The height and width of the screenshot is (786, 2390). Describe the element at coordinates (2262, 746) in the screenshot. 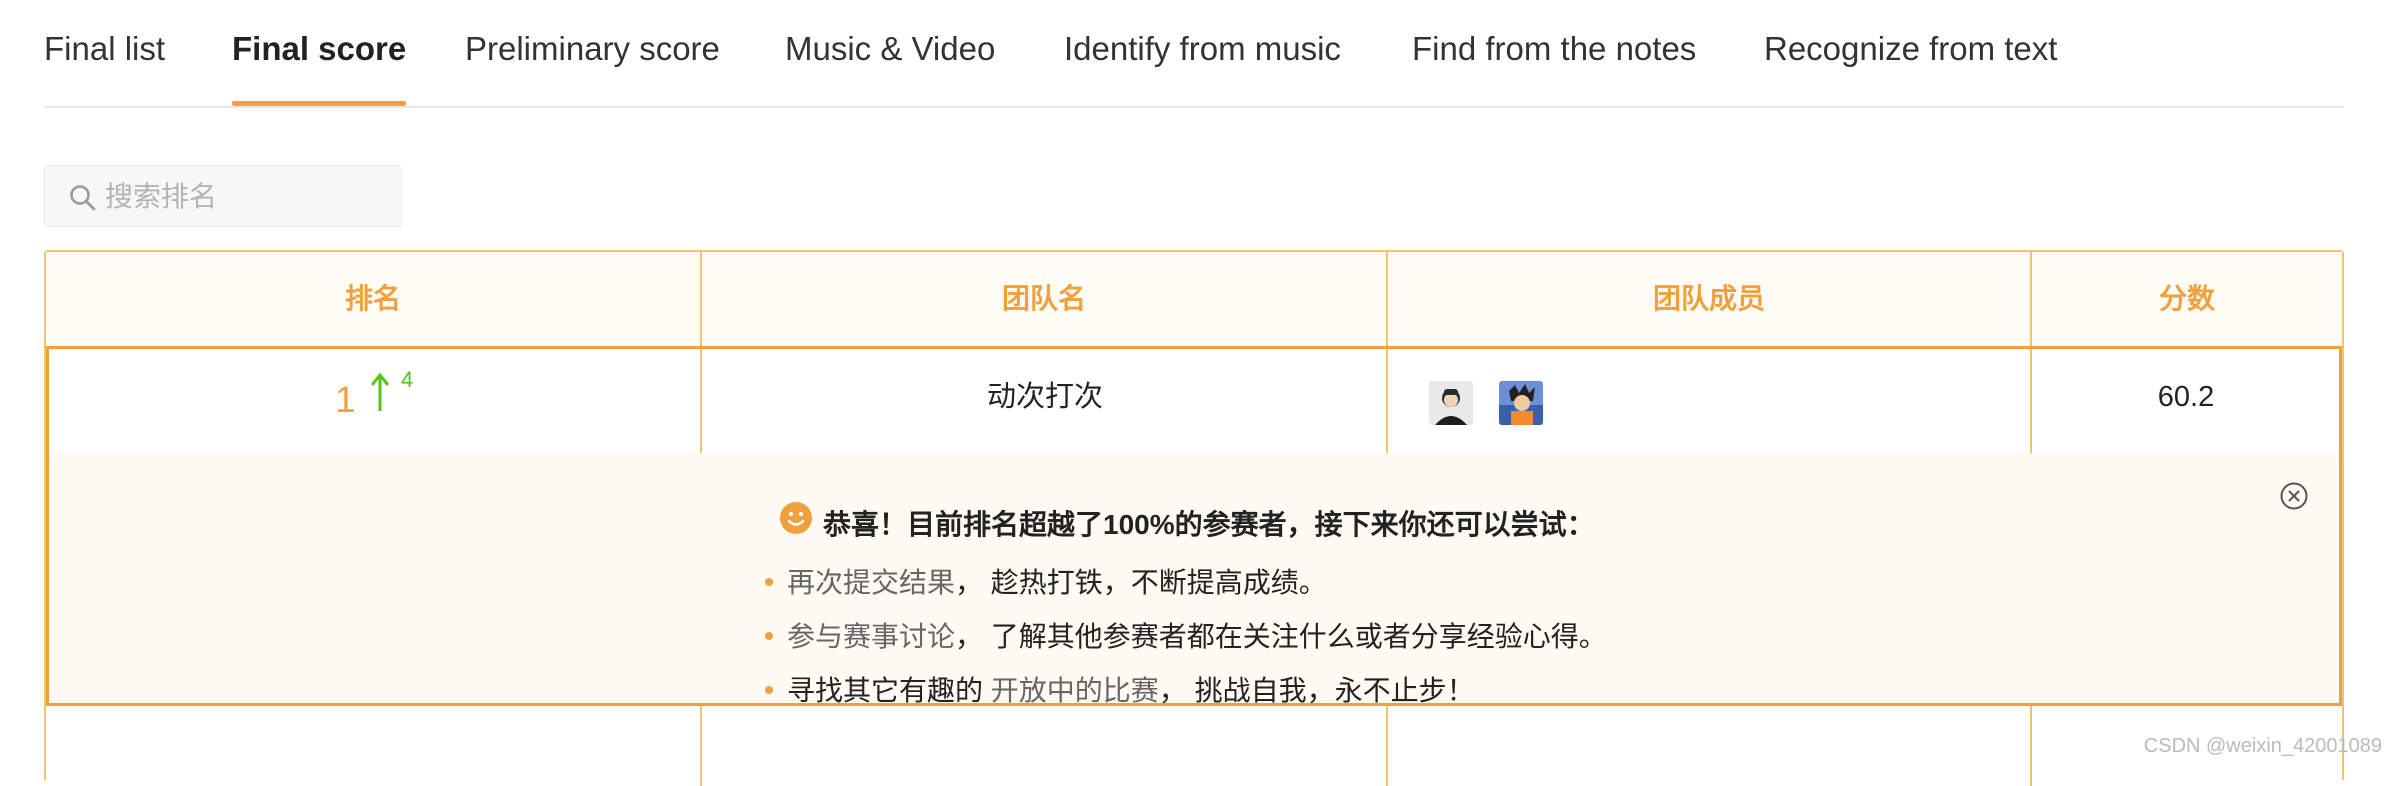

I see `watermark: CSDN @weixin_42001089` at that location.